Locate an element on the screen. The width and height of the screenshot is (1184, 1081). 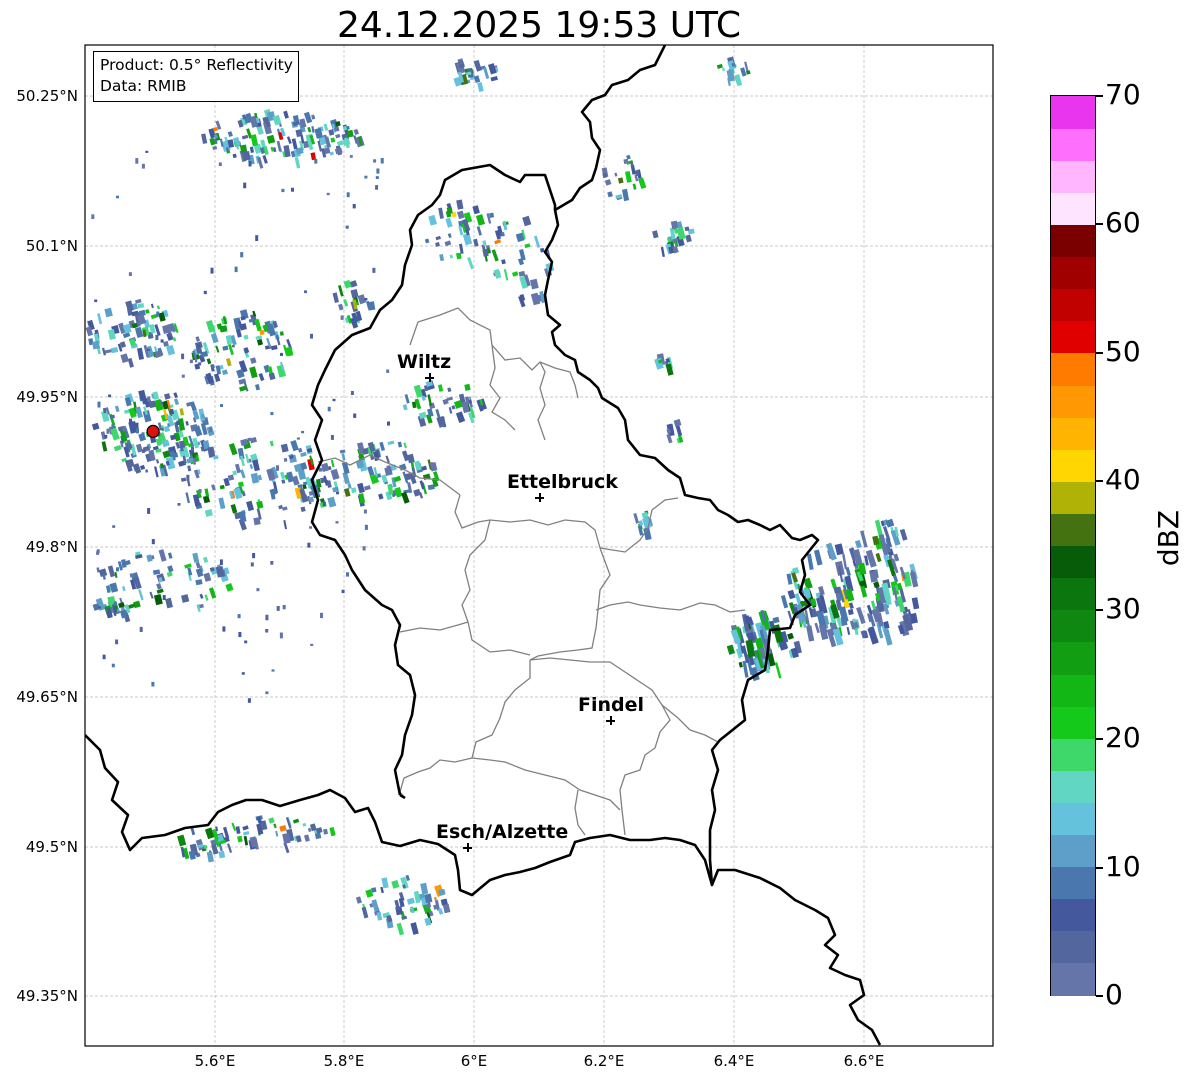
lon-tick-label: 5.8°E is located at coordinates (344, 1061).